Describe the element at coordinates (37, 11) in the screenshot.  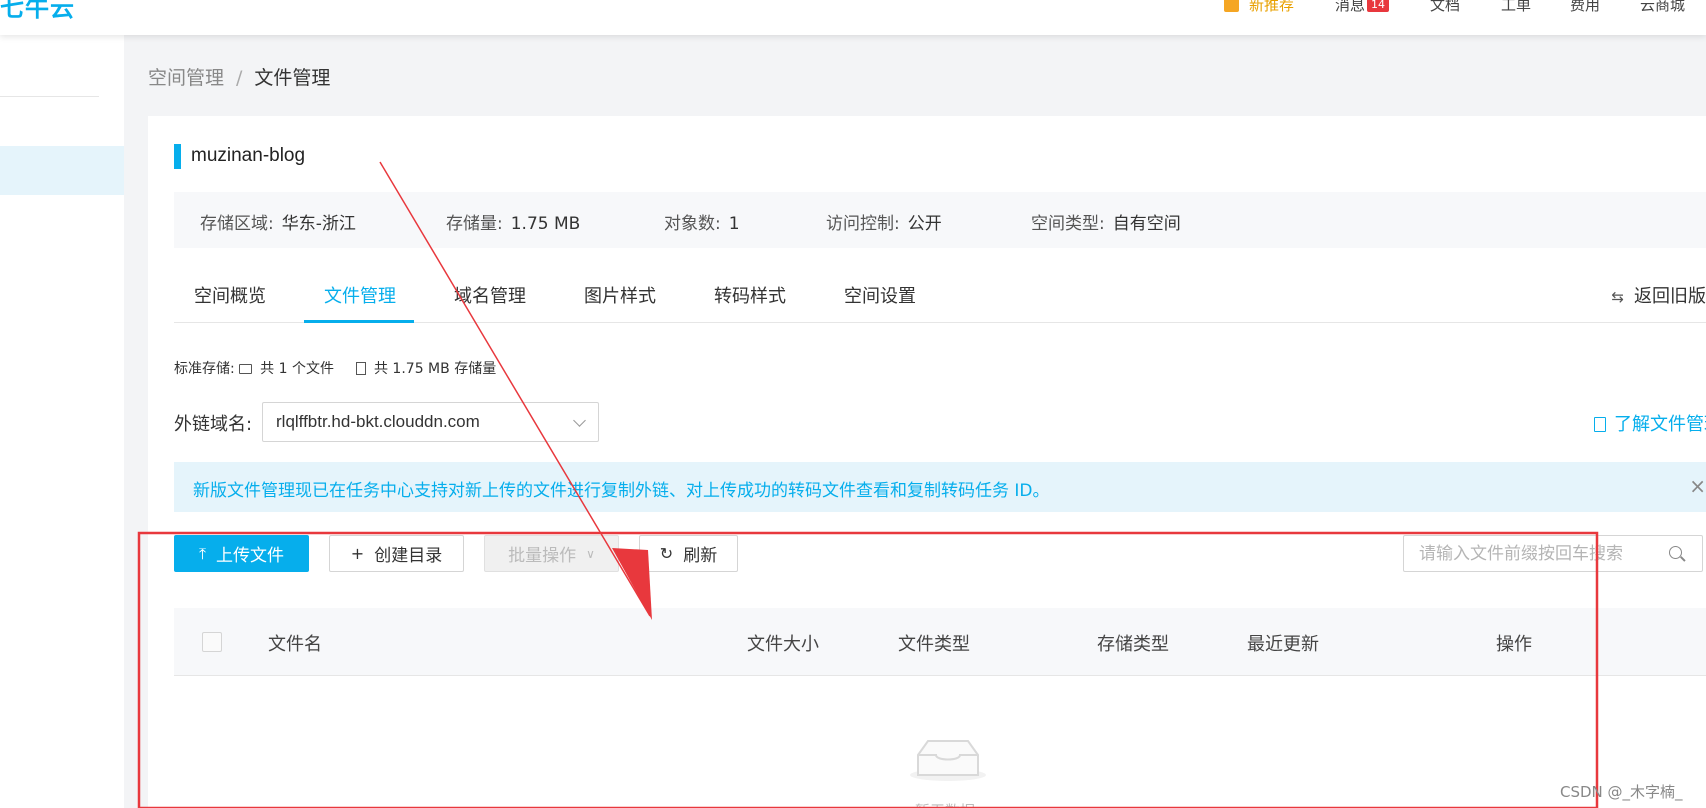
I see `logo: 七牛云` at that location.